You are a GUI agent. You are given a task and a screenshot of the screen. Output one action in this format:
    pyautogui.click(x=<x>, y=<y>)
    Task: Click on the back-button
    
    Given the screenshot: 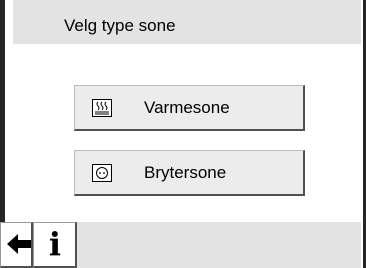 What is the action you would take?
    pyautogui.click(x=16, y=245)
    